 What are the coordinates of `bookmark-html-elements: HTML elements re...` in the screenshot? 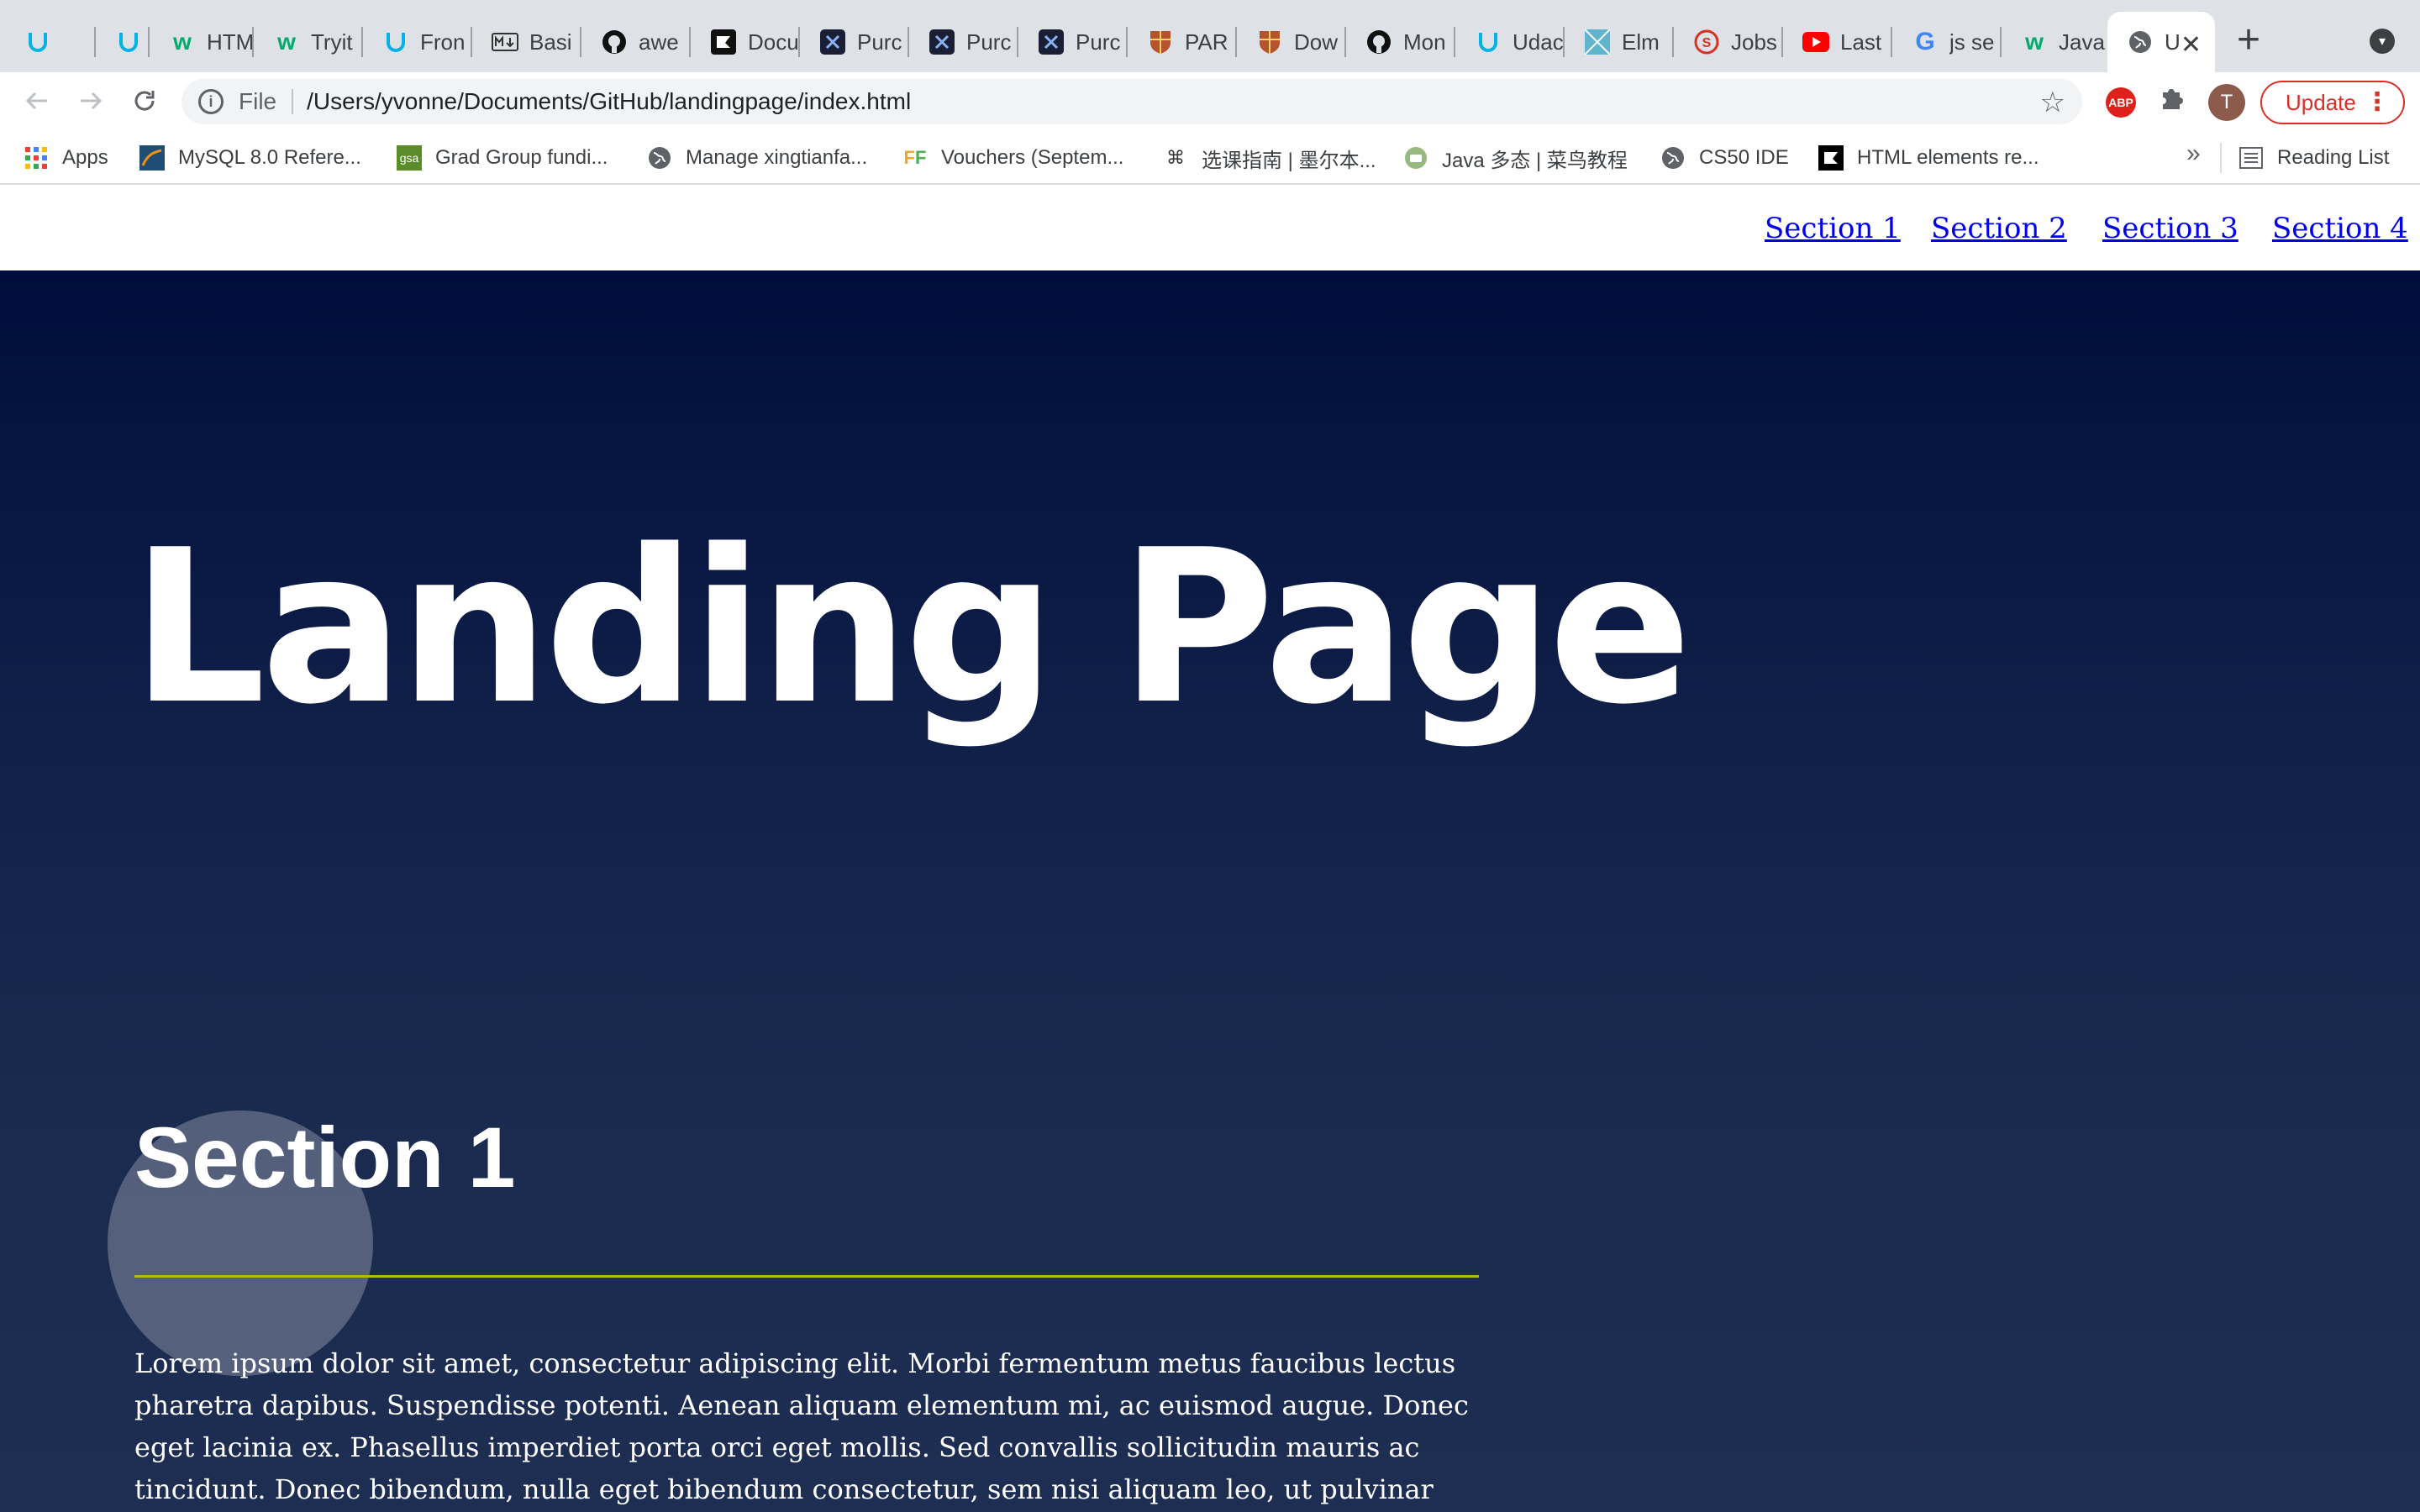 It's located at (1928, 158).